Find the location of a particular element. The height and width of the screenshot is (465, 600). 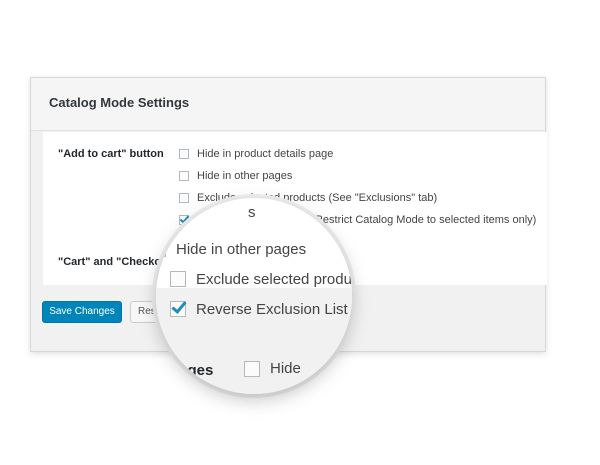

save-changes-button: Save Changes is located at coordinates (82, 312).